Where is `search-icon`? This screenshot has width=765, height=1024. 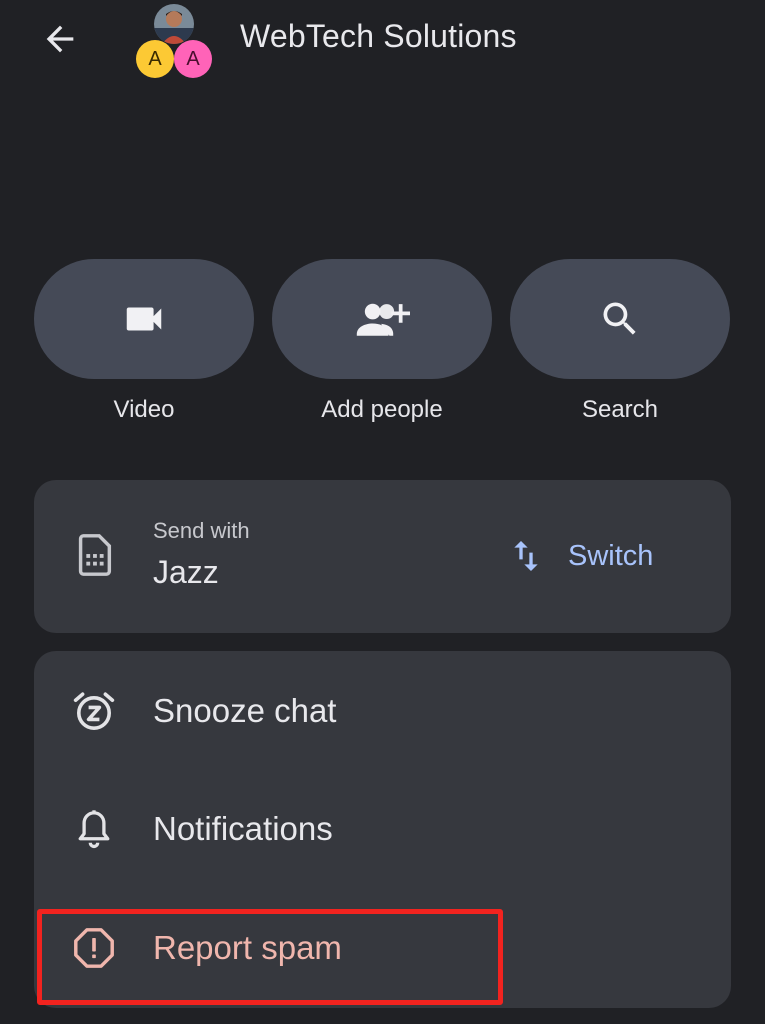
search-icon is located at coordinates (619, 318).